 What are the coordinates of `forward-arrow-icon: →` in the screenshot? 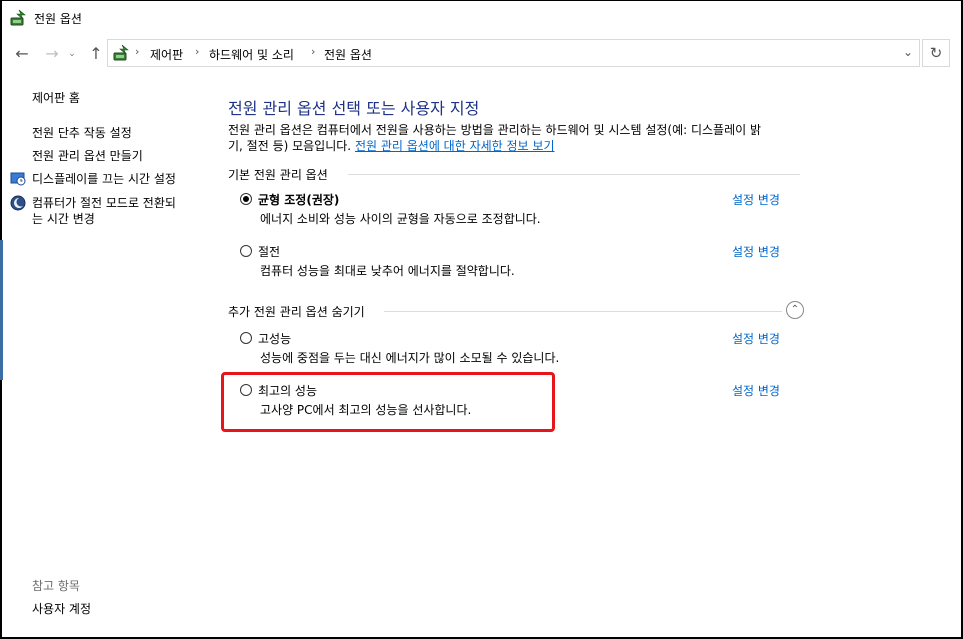 It's located at (52, 54).